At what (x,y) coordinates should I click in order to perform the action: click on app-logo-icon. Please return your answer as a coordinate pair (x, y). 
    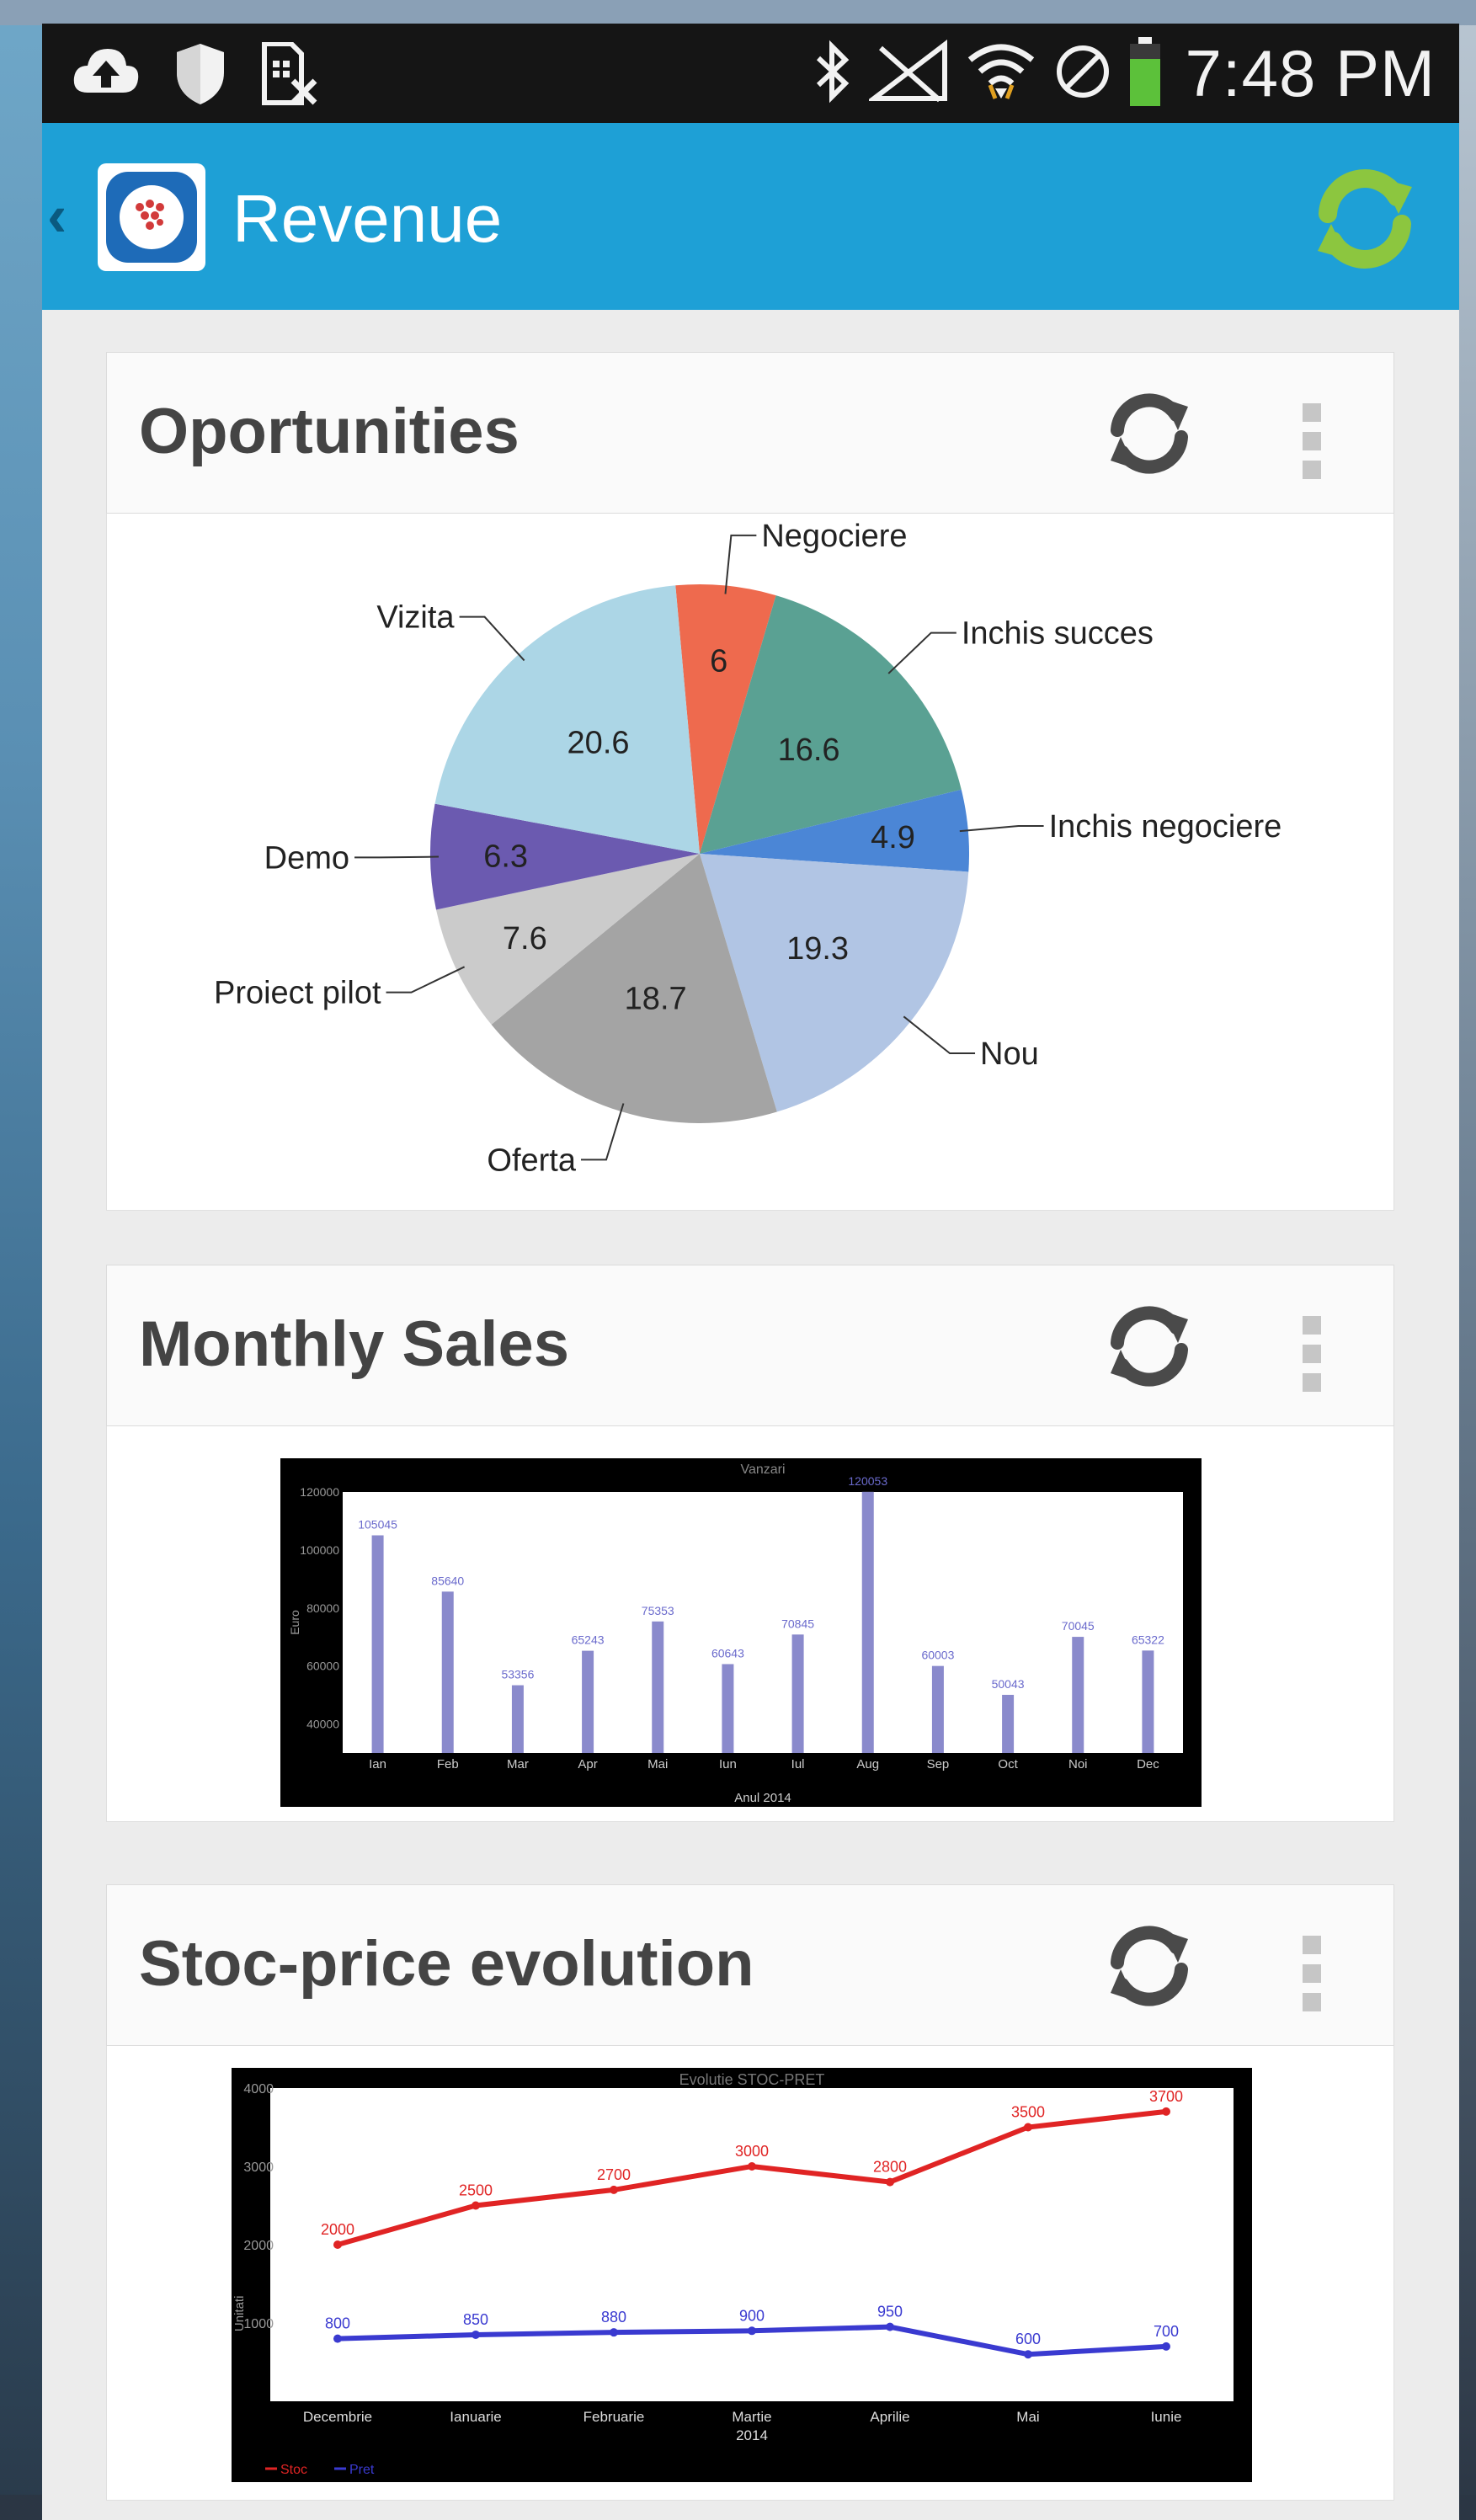
    Looking at the image, I should click on (151, 217).